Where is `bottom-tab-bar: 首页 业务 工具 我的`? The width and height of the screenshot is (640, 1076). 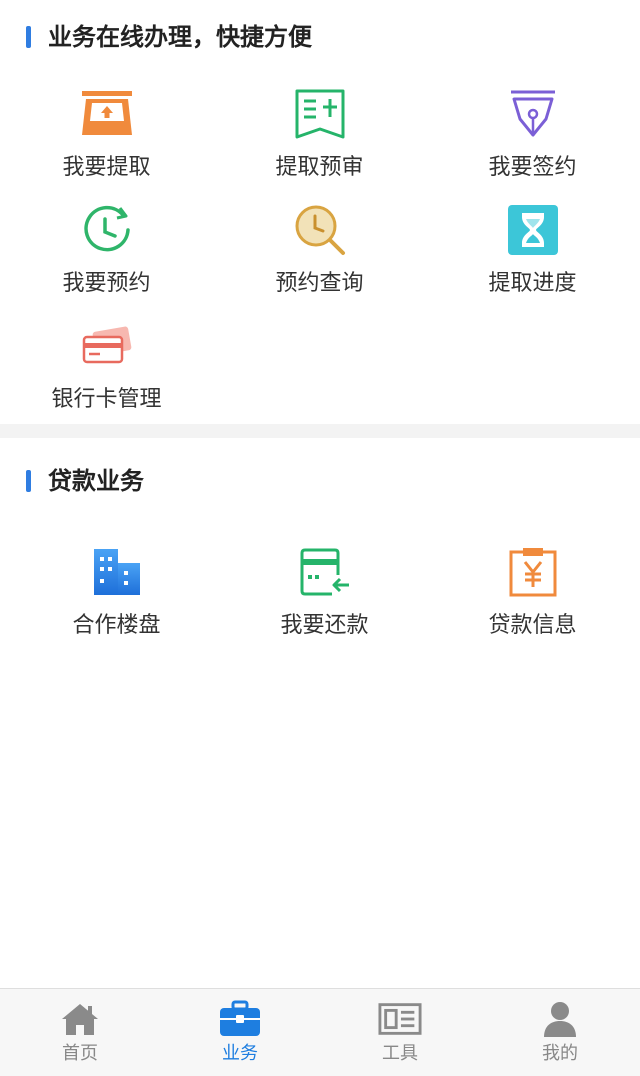
bottom-tab-bar: 首页 业务 工具 我的 is located at coordinates (320, 1032).